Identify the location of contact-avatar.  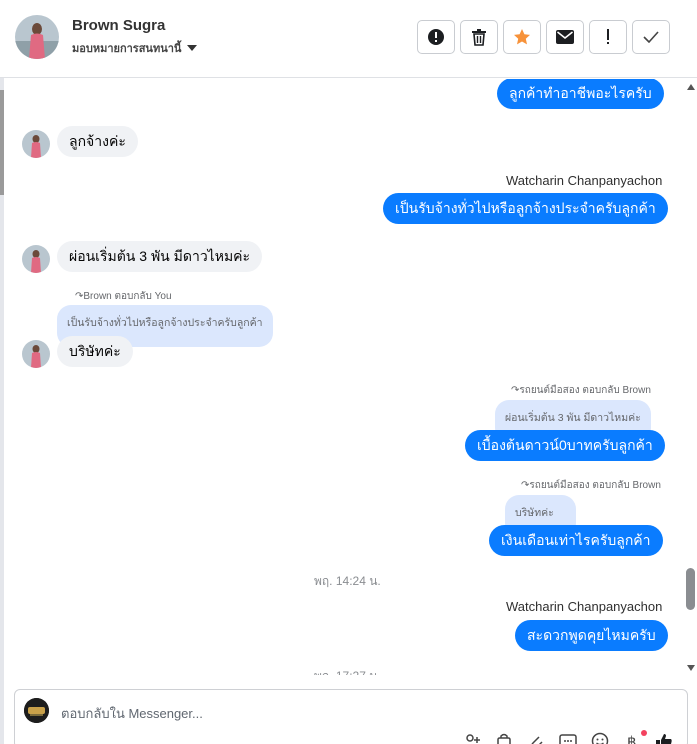
(37, 37).